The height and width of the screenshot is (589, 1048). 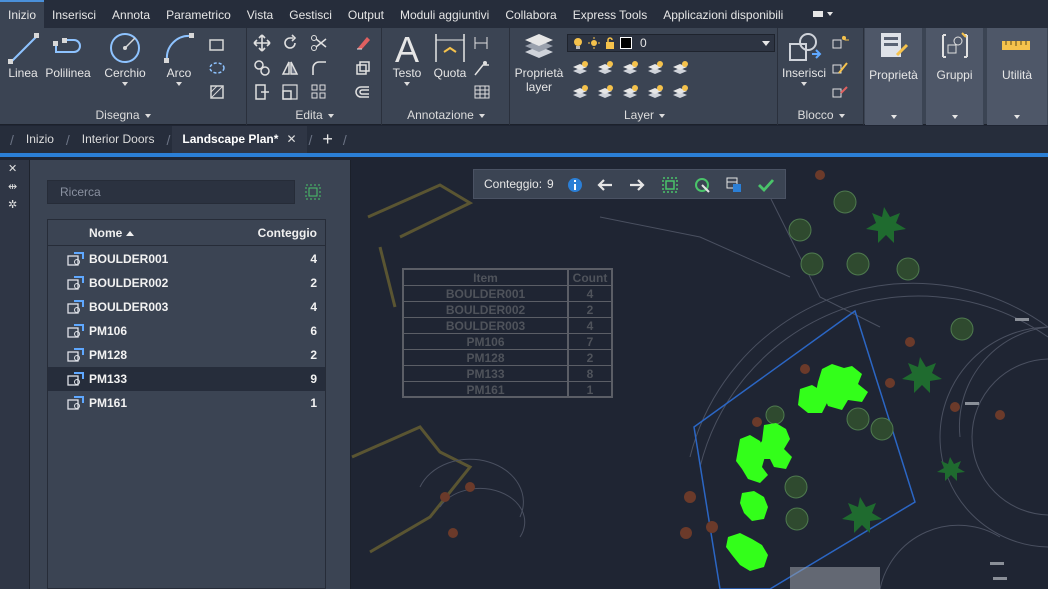 What do you see at coordinates (74, 14) in the screenshot?
I see `tab-inserisci: Inserisci` at bounding box center [74, 14].